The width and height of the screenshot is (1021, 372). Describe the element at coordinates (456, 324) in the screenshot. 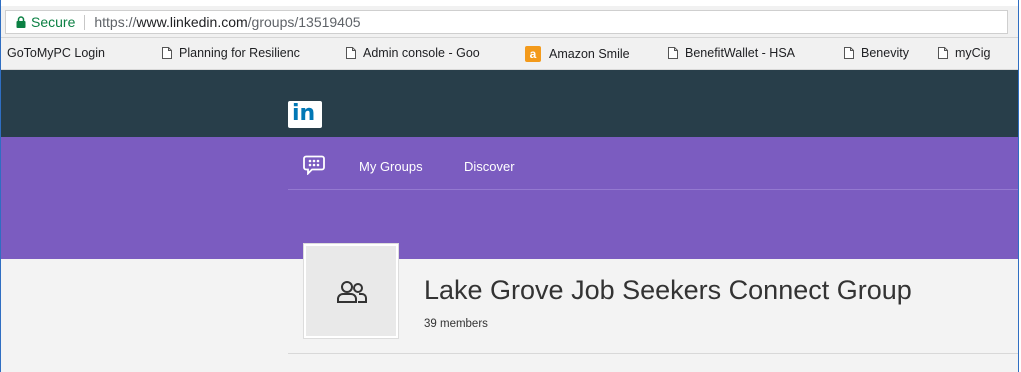

I see `member-count: 39 members` at that location.